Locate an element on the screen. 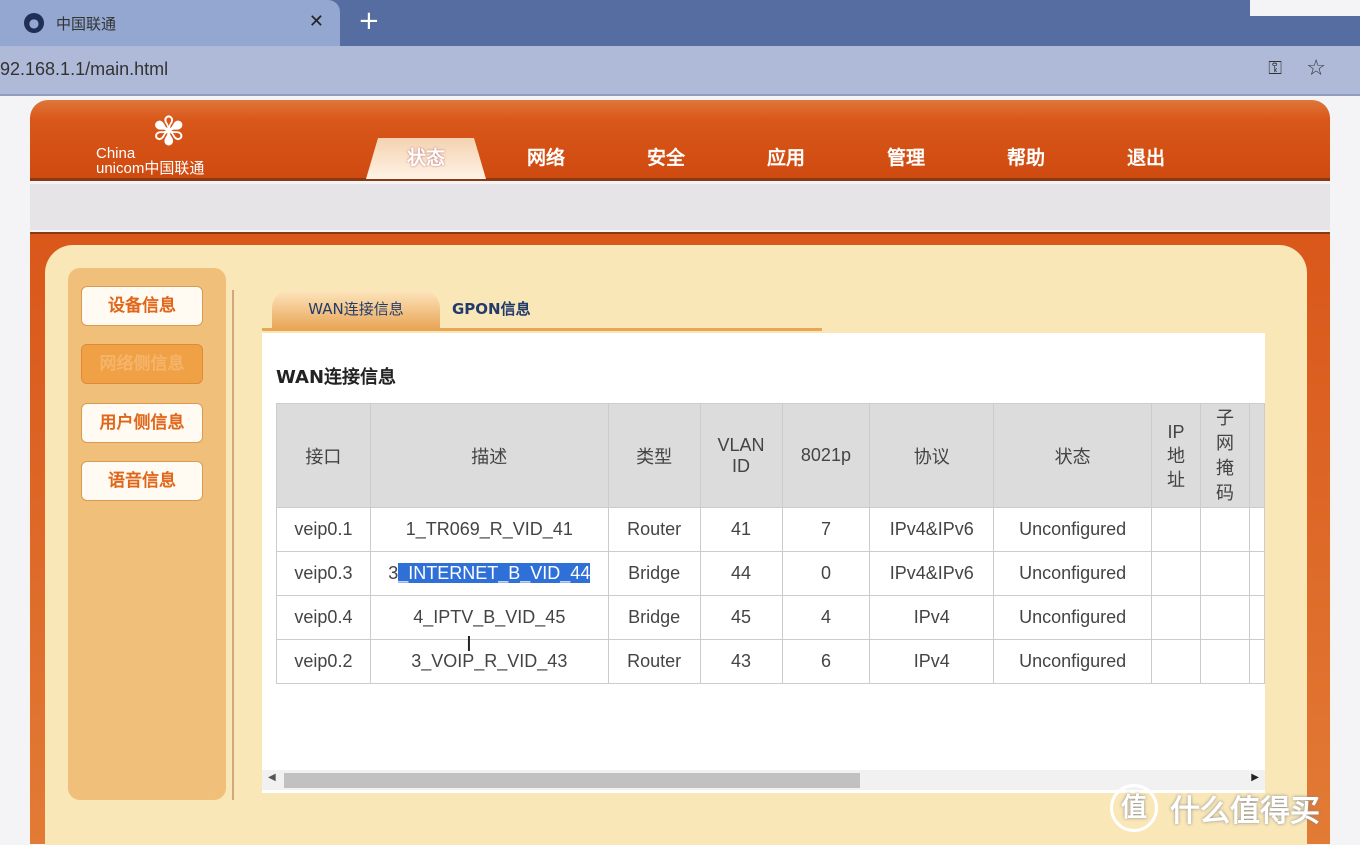 Image resolution: width=1360 pixels, height=845 pixels. cell-vlan: 44 is located at coordinates (741, 573).